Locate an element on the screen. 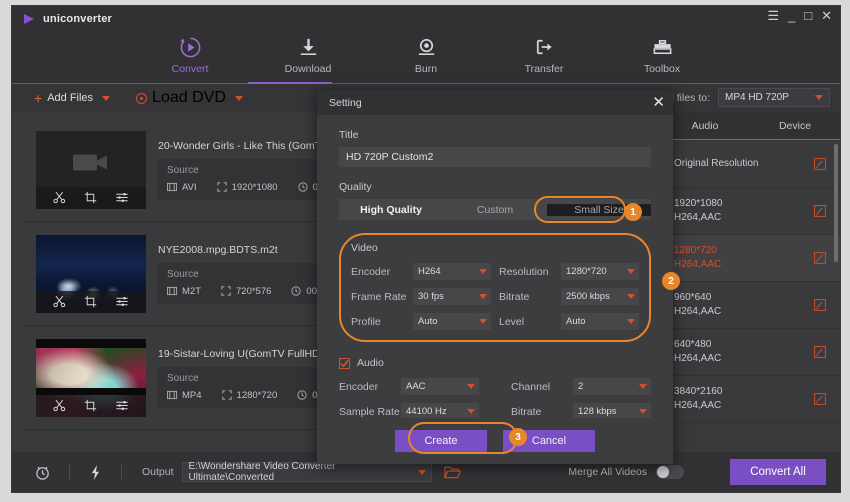 This screenshot has width=850, height=502. video-bitrate-label: Bitrate is located at coordinates (514, 296).